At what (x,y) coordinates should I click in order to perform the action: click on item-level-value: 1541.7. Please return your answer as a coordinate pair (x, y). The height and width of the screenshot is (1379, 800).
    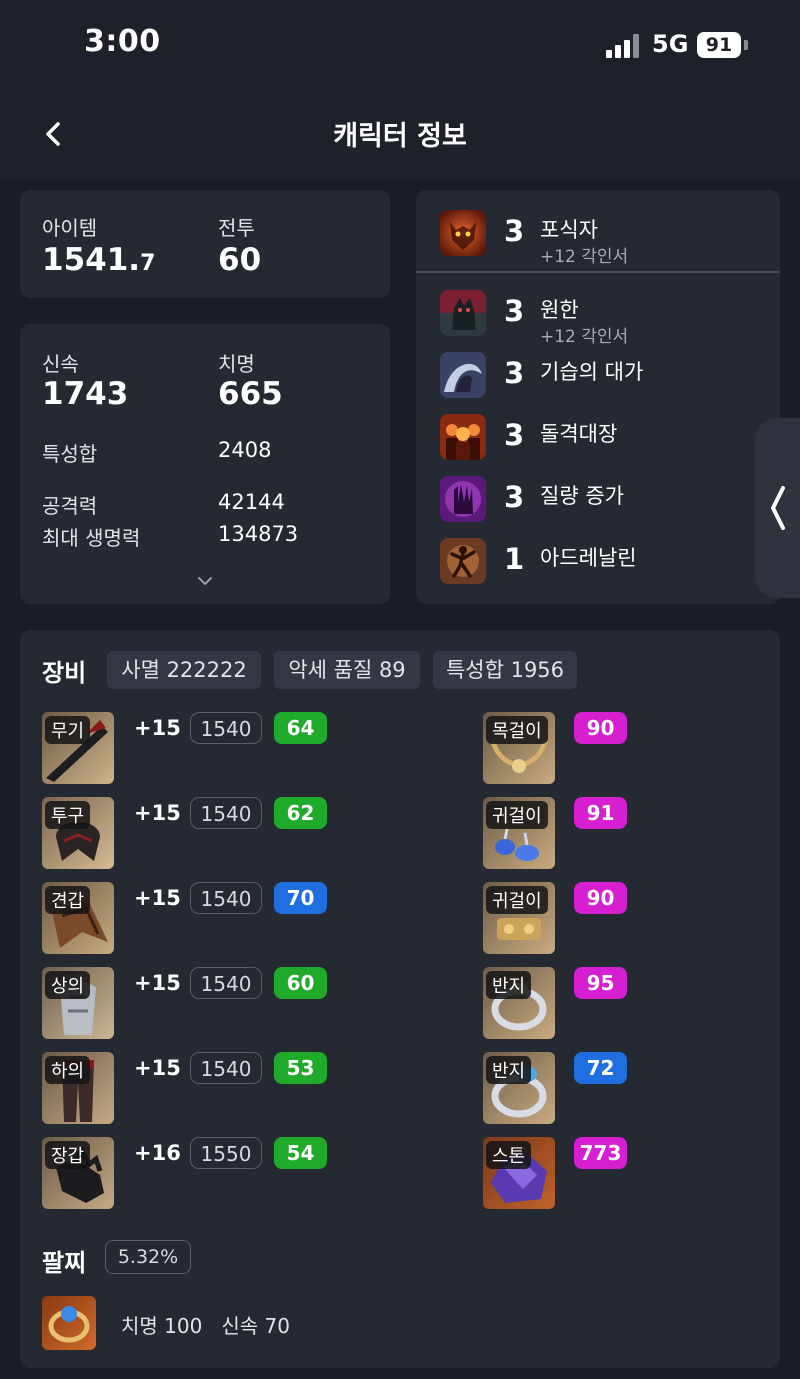
    Looking at the image, I should click on (99, 260).